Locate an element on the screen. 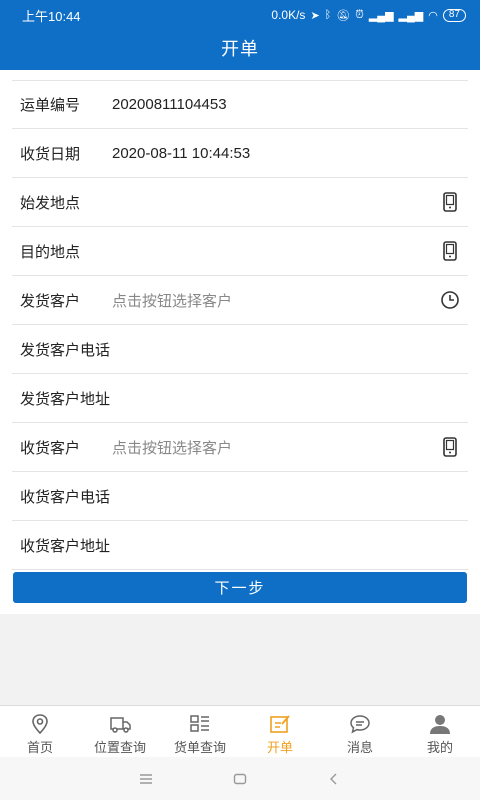 Image resolution: width=480 pixels, height=800 pixels. location-arrow-icon: ➤ is located at coordinates (315, 15).